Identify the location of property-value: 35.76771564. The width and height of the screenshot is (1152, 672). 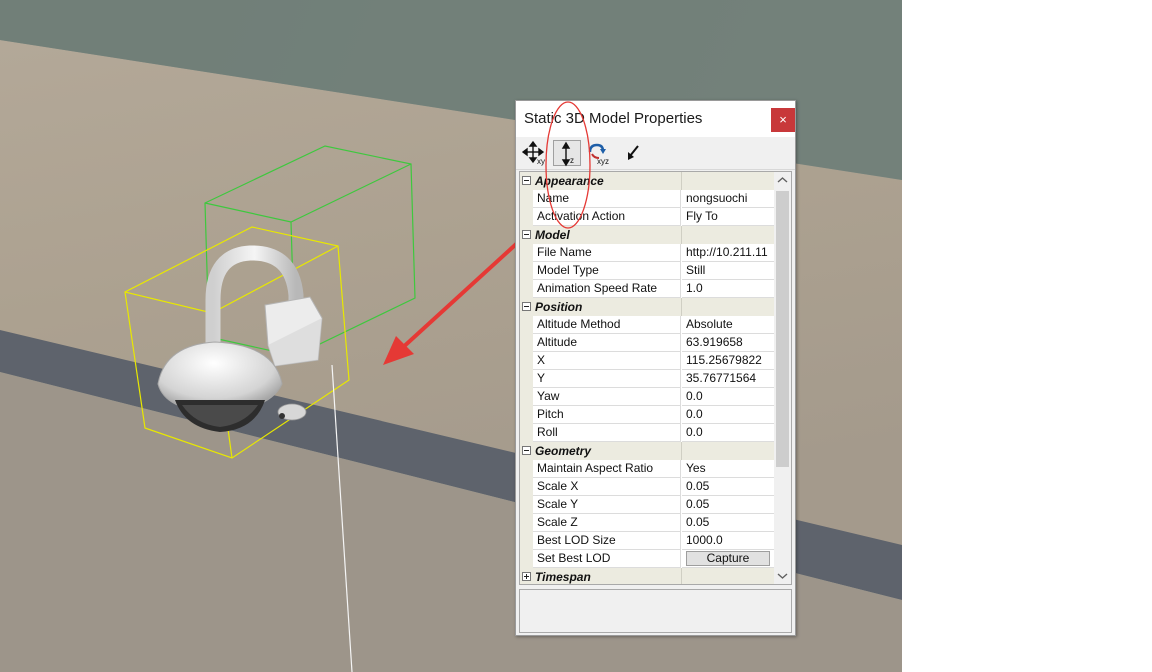
(728, 379).